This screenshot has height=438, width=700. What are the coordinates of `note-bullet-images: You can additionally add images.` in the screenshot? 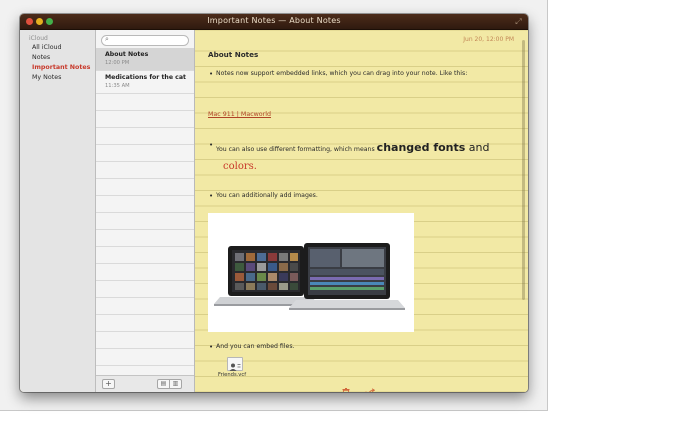 It's located at (263, 196).